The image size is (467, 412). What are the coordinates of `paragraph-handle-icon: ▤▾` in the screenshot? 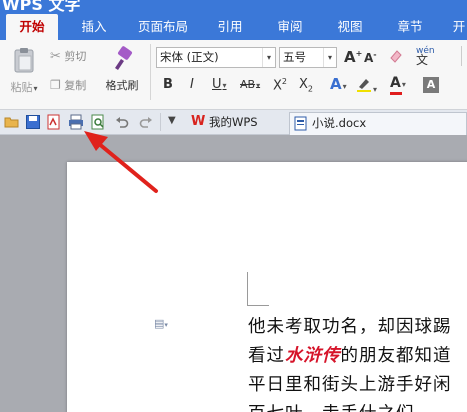 It's located at (161, 323).